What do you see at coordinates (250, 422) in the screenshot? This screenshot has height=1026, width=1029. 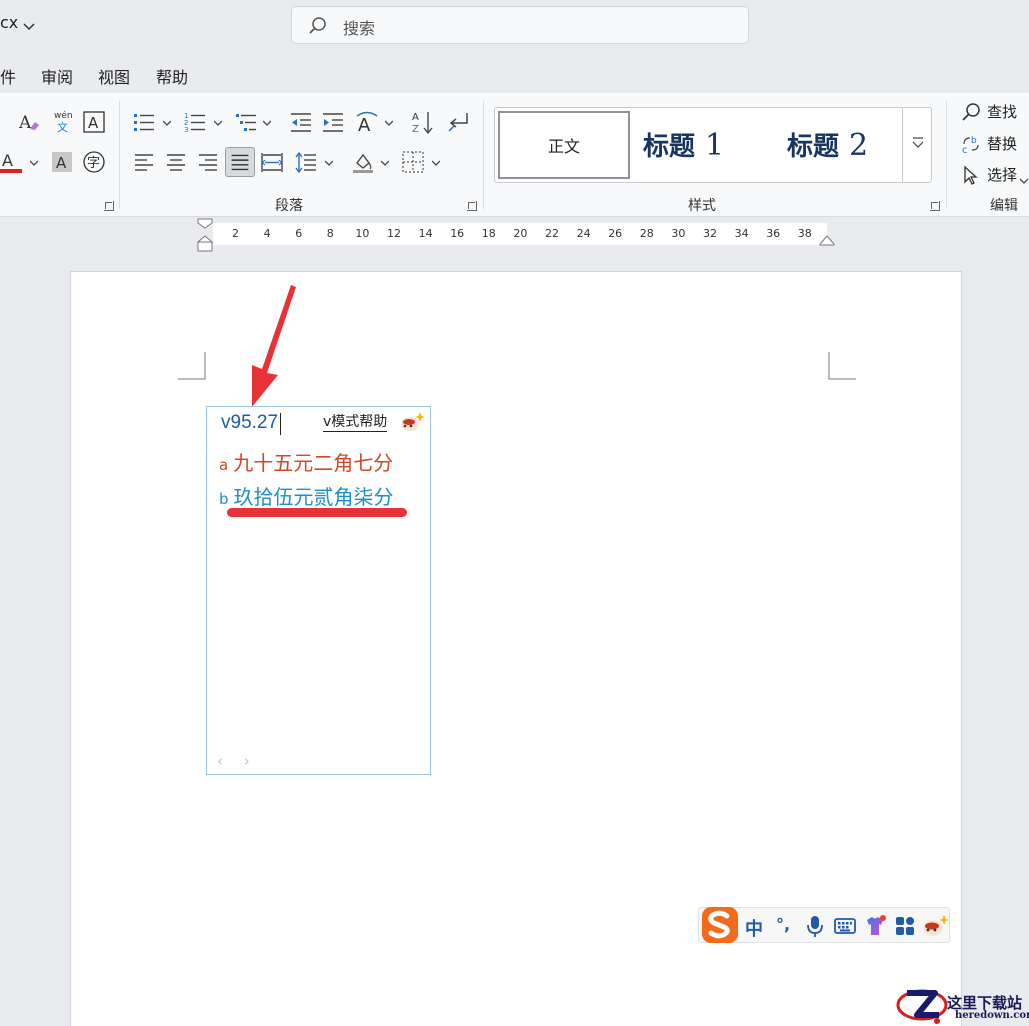 I see `ime-input-text: v95.27` at bounding box center [250, 422].